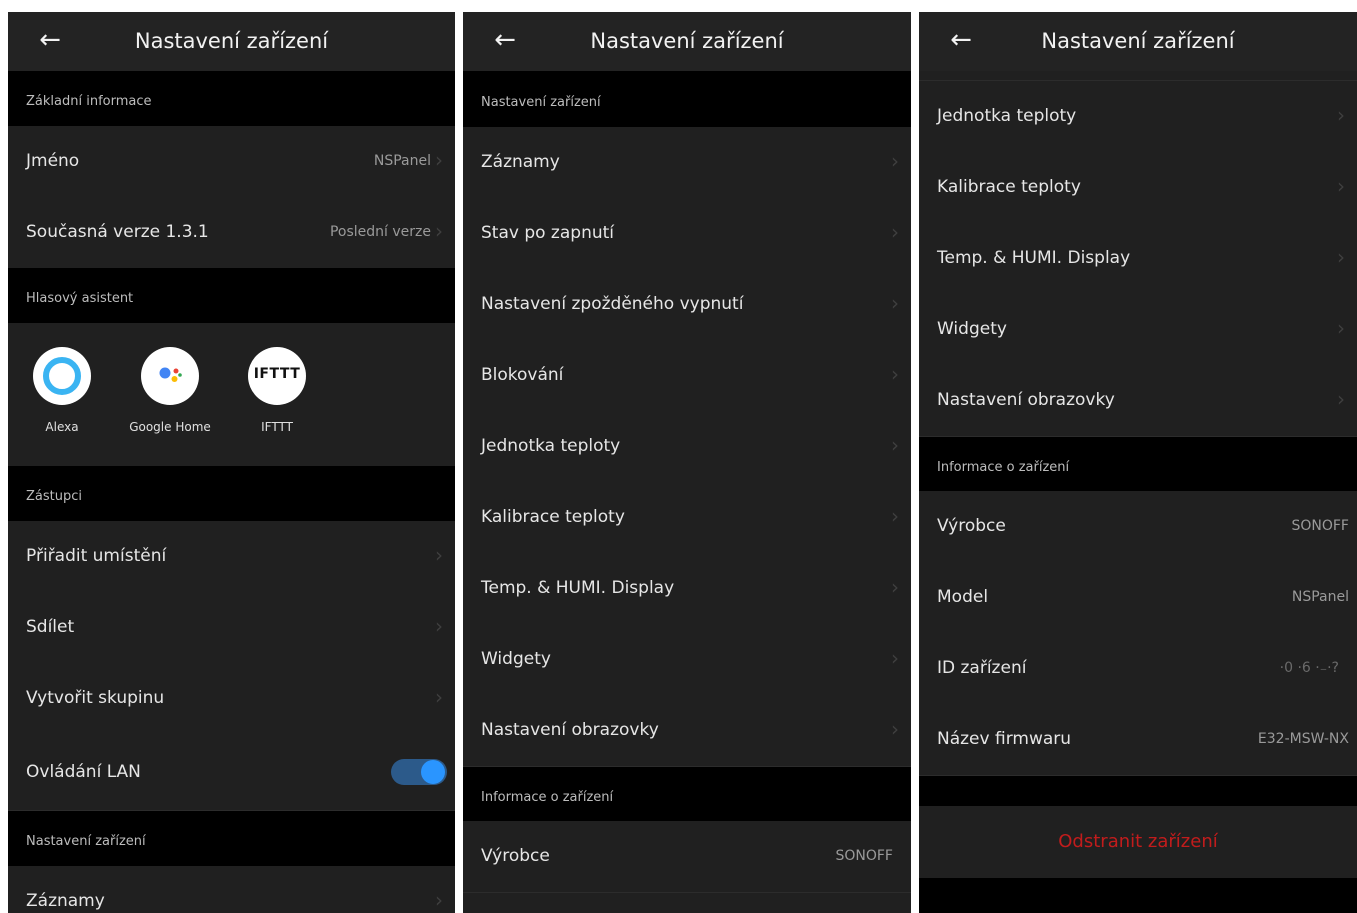 The width and height of the screenshot is (1357, 913). I want to click on row-current-version: Současná verze 1.3.1 Poslední verze ›, so click(231, 233).